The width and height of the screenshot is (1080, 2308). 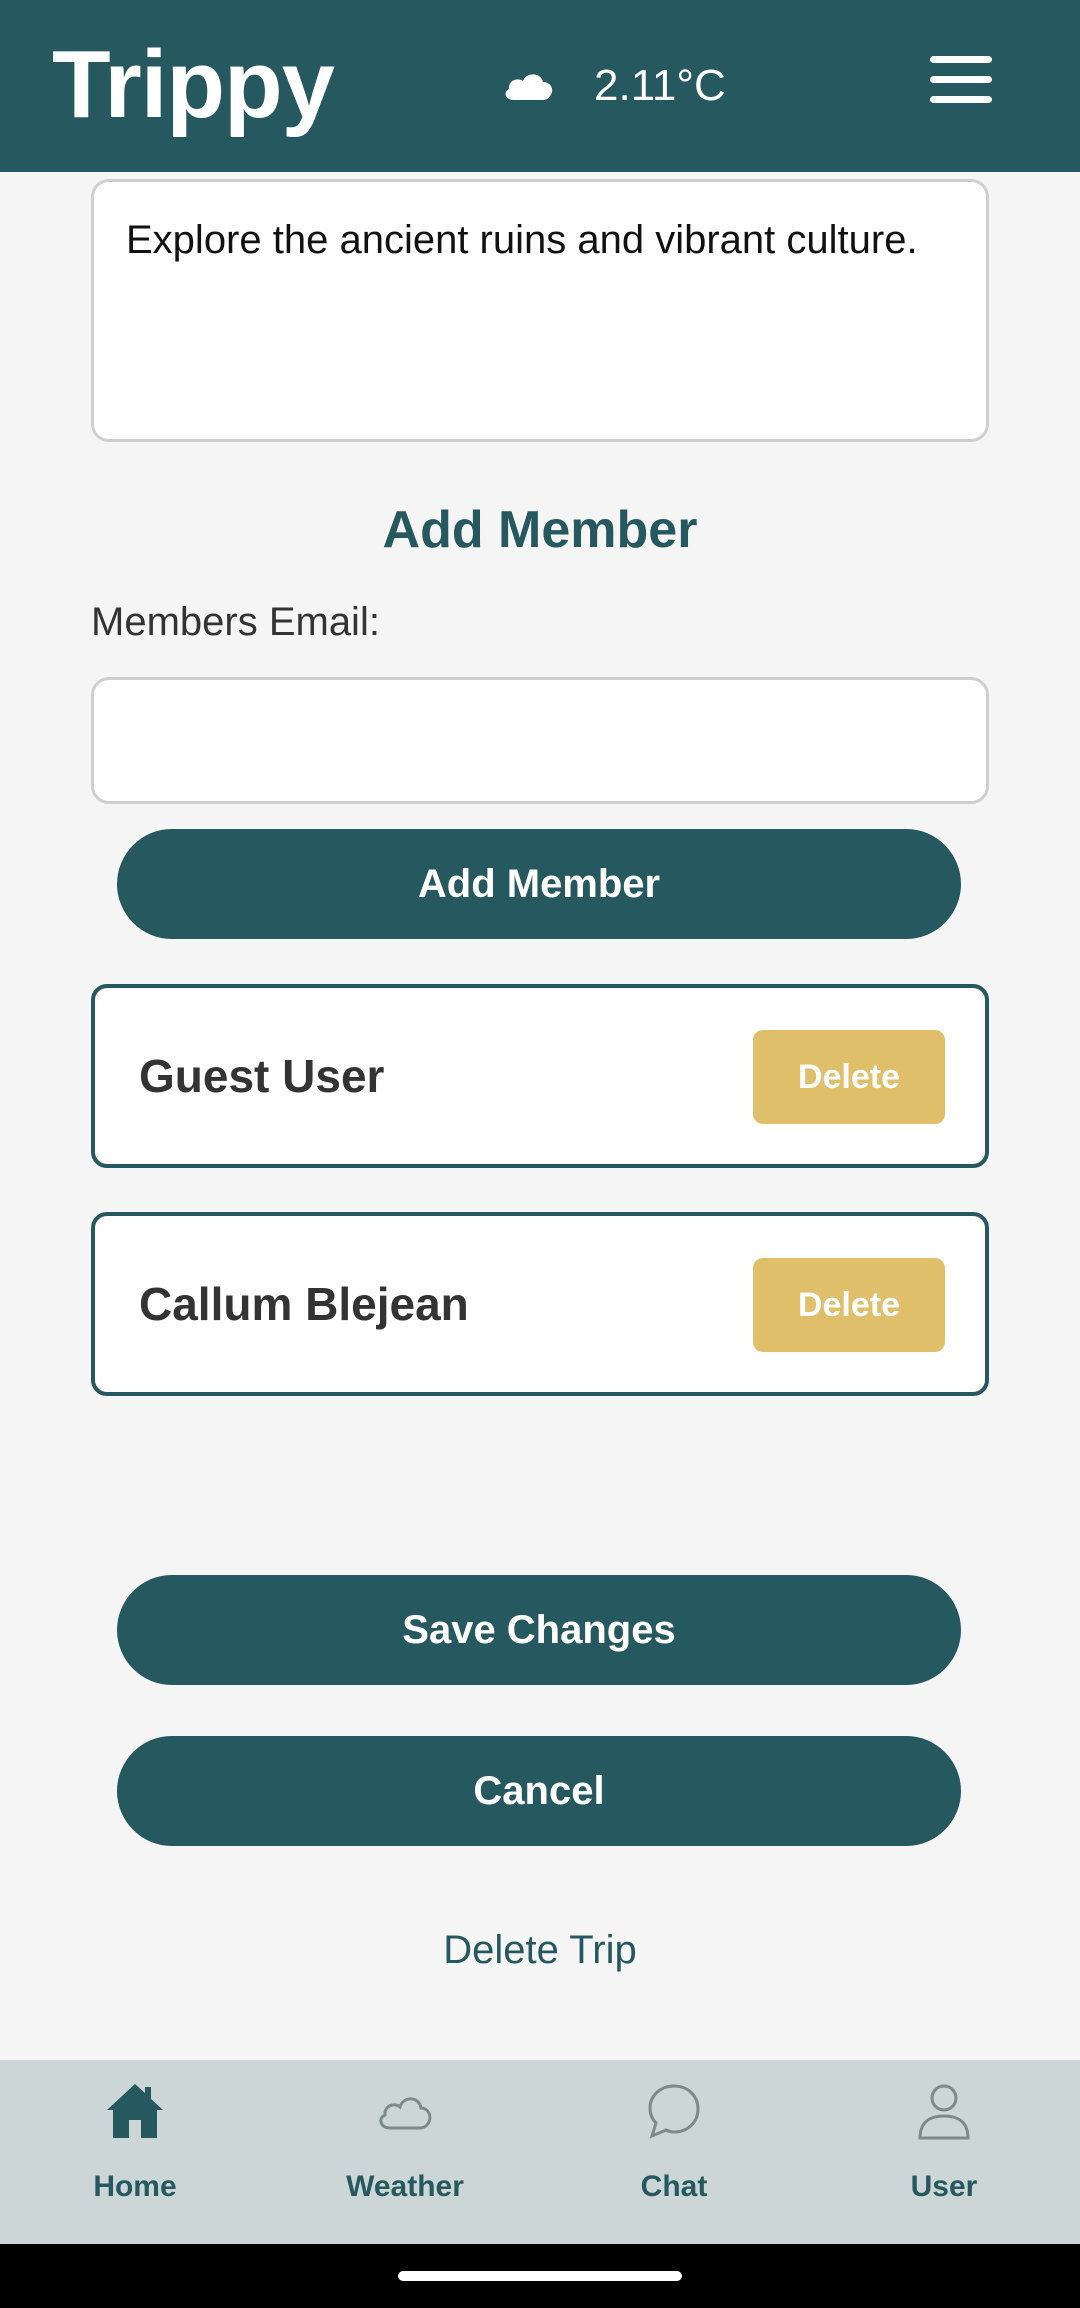 I want to click on add-member-heading: Add Member, so click(x=540, y=530).